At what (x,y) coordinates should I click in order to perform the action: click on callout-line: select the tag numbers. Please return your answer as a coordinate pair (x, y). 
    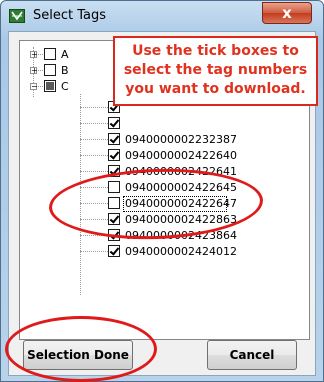
    Looking at the image, I should click on (215, 70).